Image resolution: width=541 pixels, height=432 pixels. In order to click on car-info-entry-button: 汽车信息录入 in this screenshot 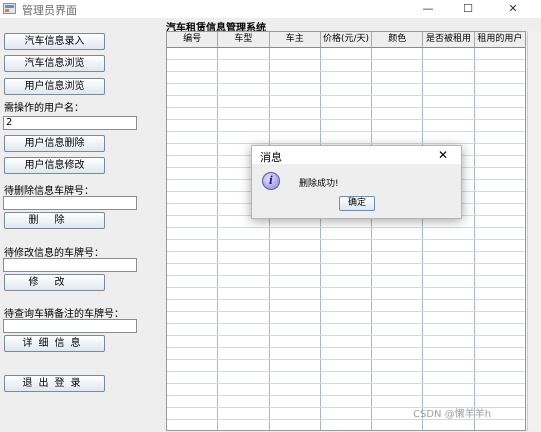, I will do `click(54, 41)`.